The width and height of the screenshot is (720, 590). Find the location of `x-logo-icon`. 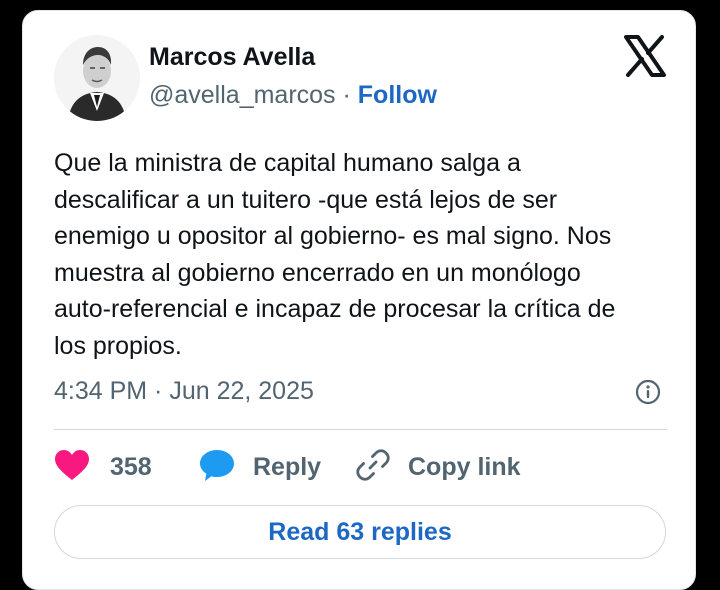

x-logo-icon is located at coordinates (645, 56).